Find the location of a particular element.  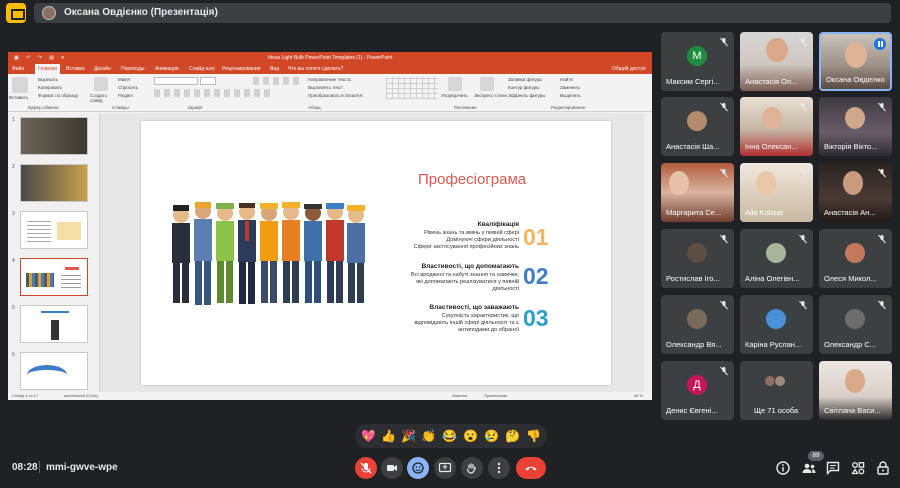

reaction-laugh: 😂 is located at coordinates (449, 436).